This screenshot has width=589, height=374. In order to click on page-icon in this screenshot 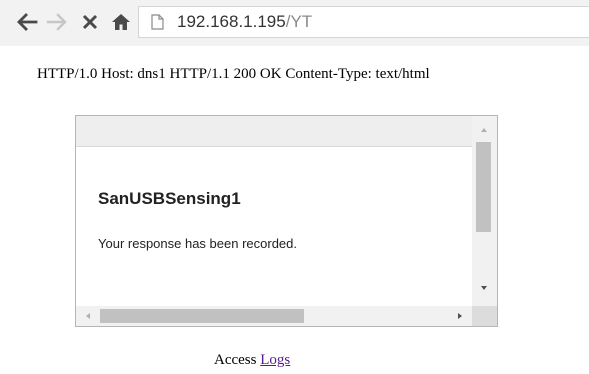, I will do `click(157, 22)`.